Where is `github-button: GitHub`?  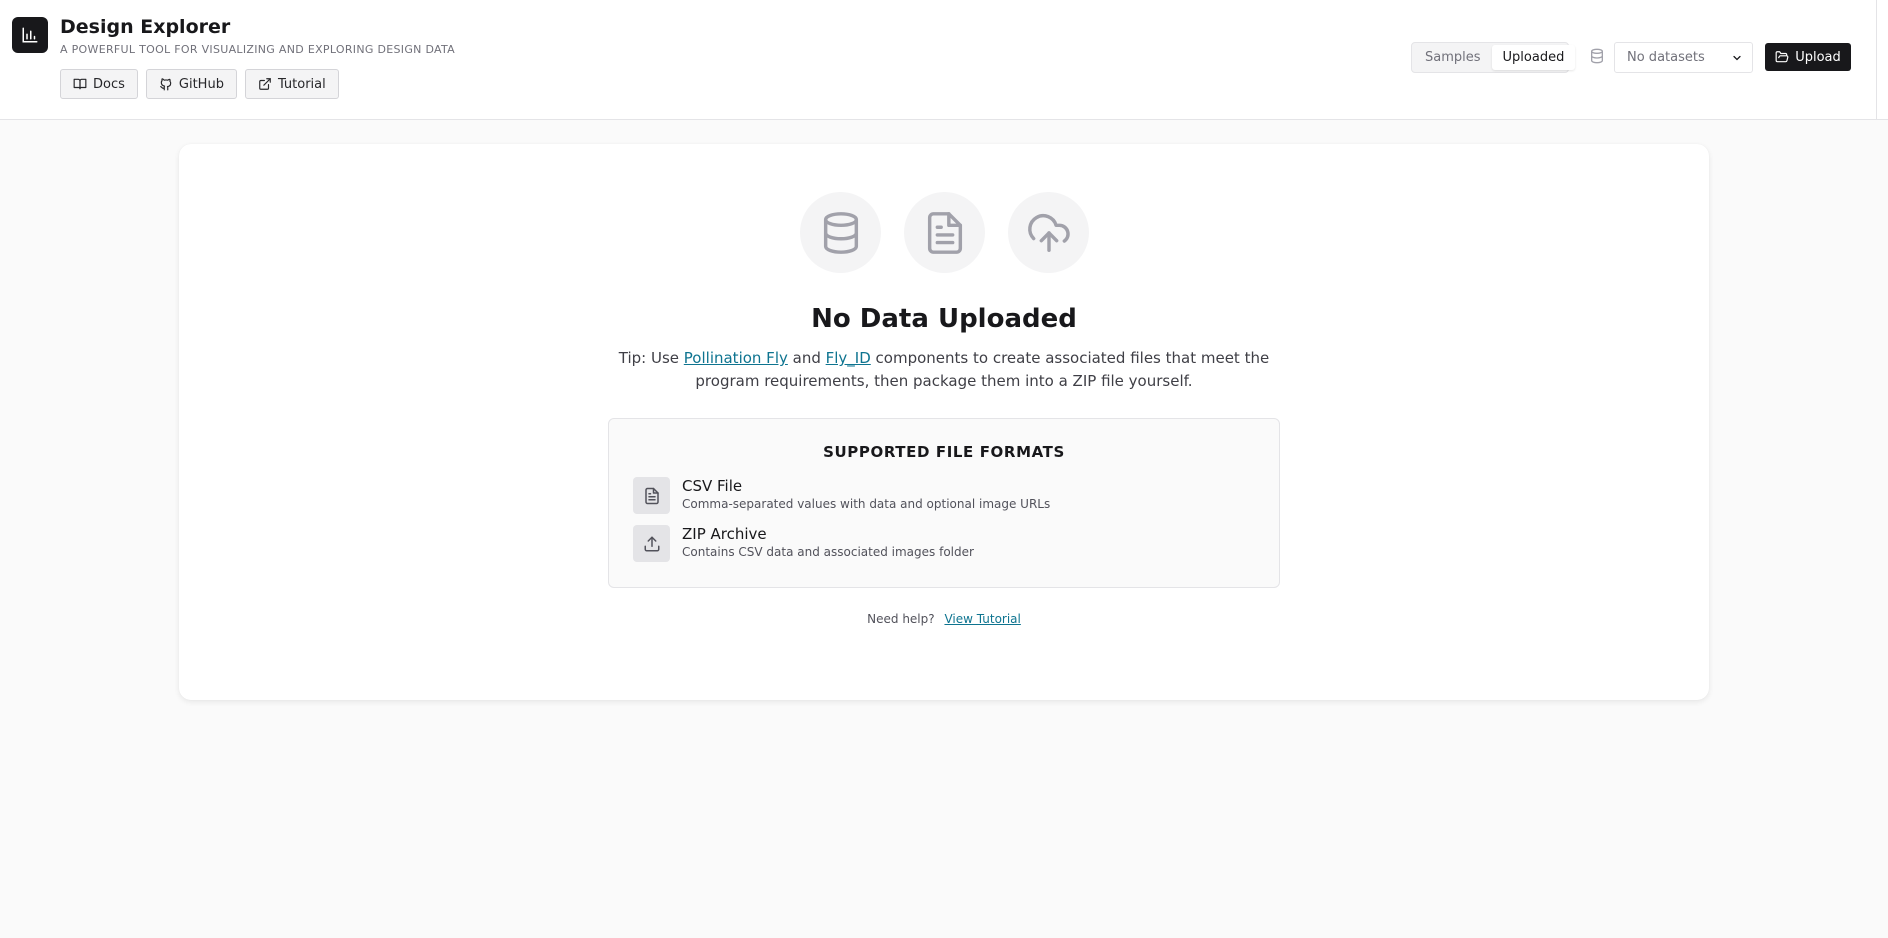 github-button: GitHub is located at coordinates (191, 84).